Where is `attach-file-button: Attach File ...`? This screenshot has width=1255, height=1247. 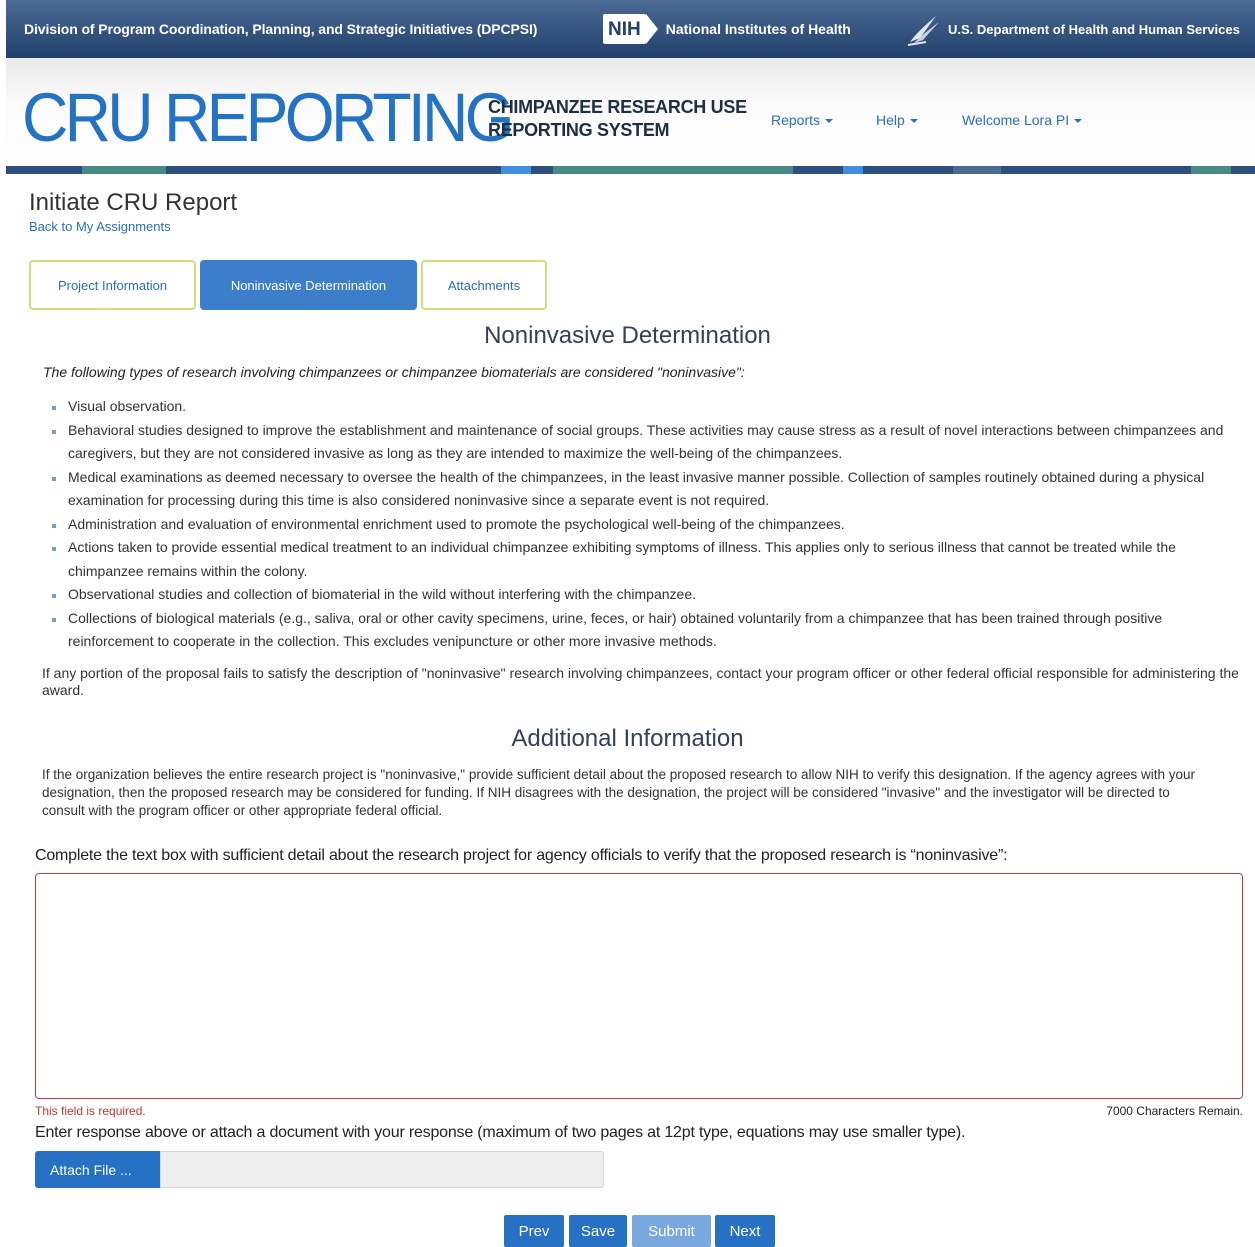
attach-file-button: Attach File ... is located at coordinates (97, 1169).